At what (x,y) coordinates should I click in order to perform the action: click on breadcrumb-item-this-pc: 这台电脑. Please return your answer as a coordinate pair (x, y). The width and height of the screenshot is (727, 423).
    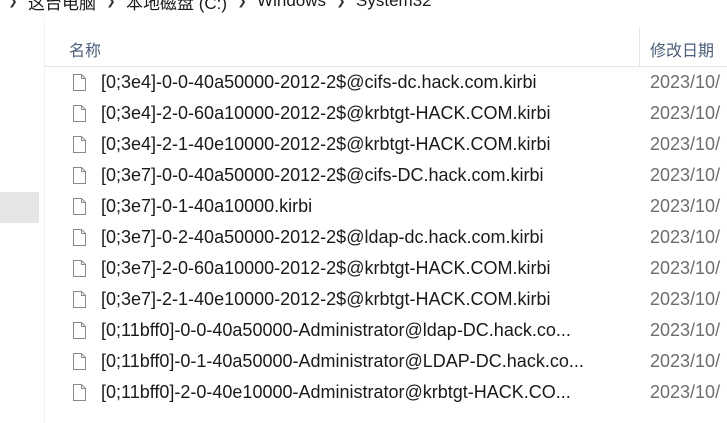
    Looking at the image, I should click on (62, 7).